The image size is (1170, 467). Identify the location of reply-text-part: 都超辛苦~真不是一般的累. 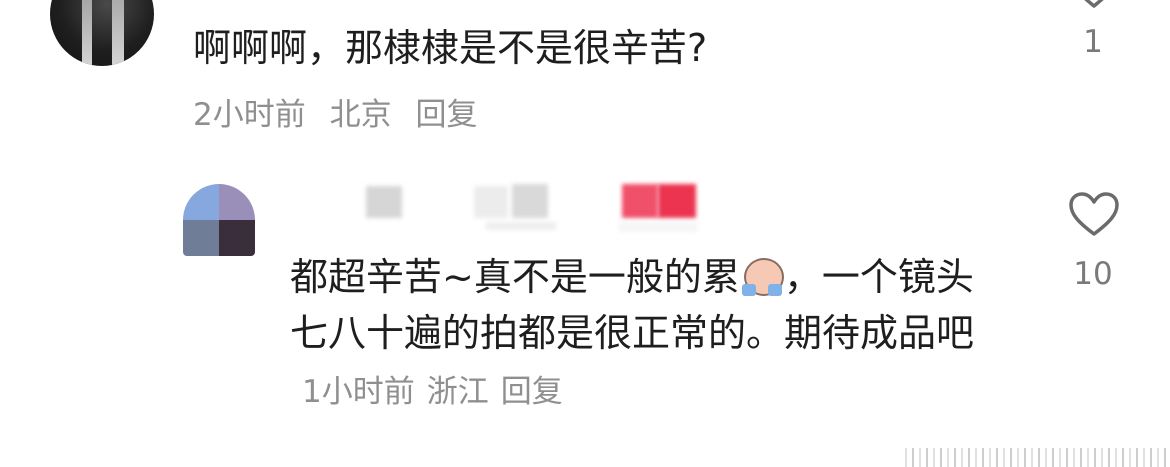
(515, 277).